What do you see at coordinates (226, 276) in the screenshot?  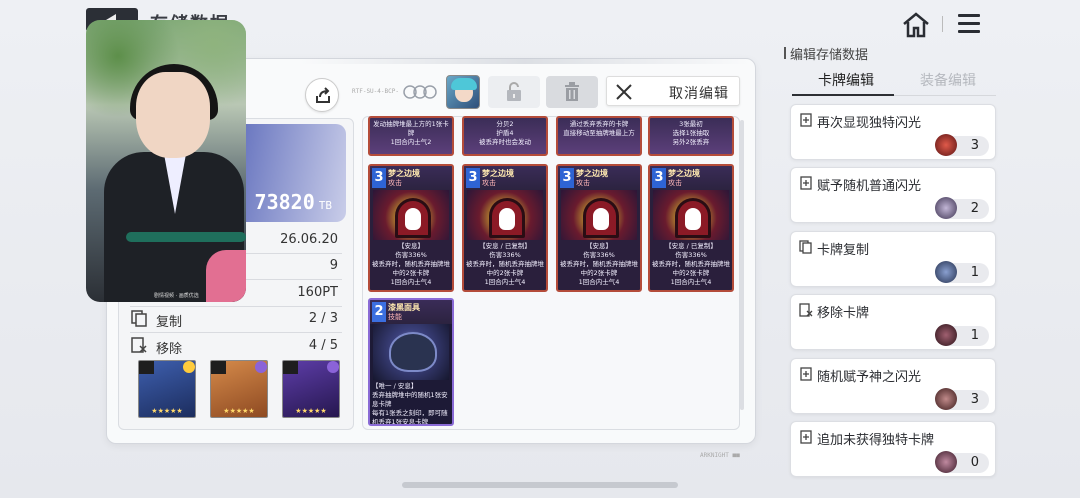 I see `video-child` at bounding box center [226, 276].